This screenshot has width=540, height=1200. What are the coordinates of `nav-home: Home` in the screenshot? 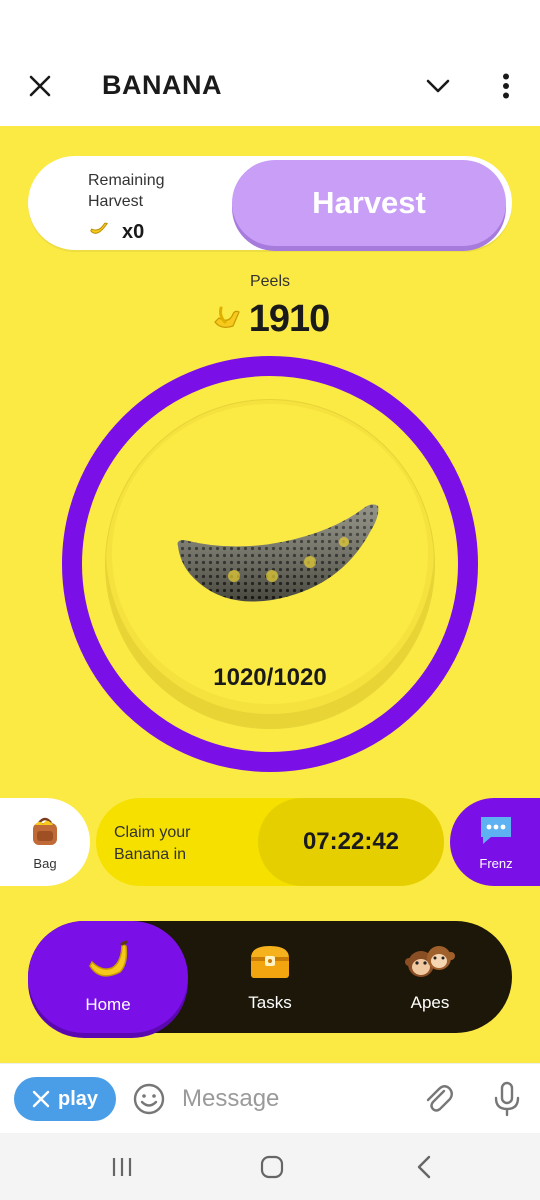 It's located at (108, 977).